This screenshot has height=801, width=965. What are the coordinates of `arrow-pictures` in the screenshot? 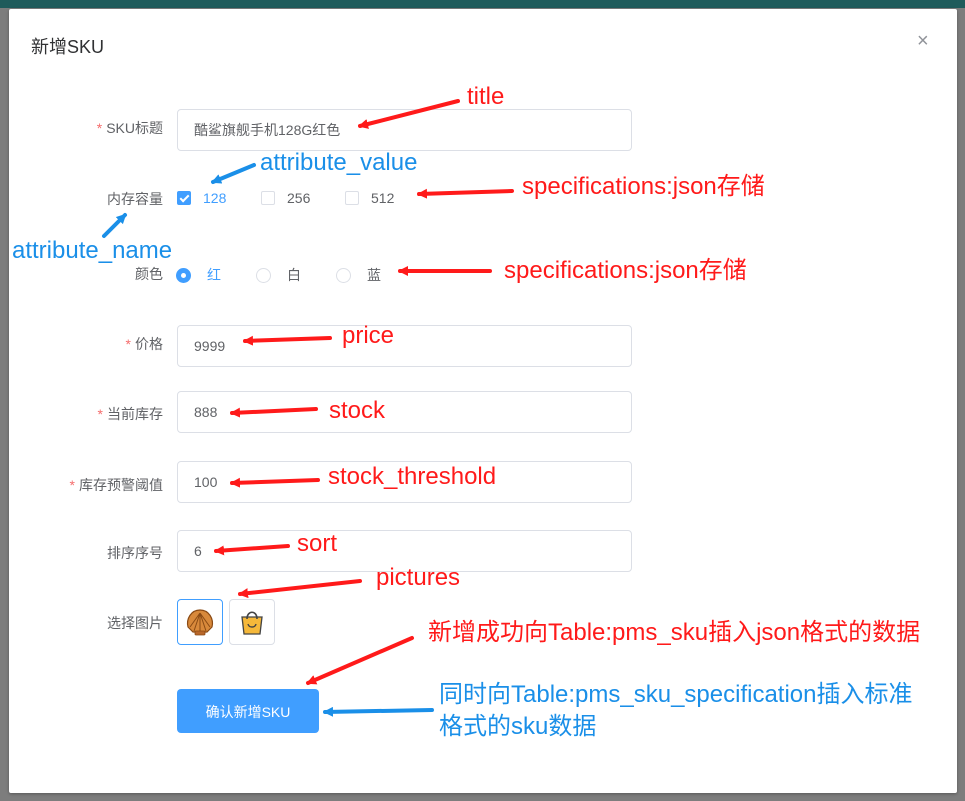 It's located at (300, 589).